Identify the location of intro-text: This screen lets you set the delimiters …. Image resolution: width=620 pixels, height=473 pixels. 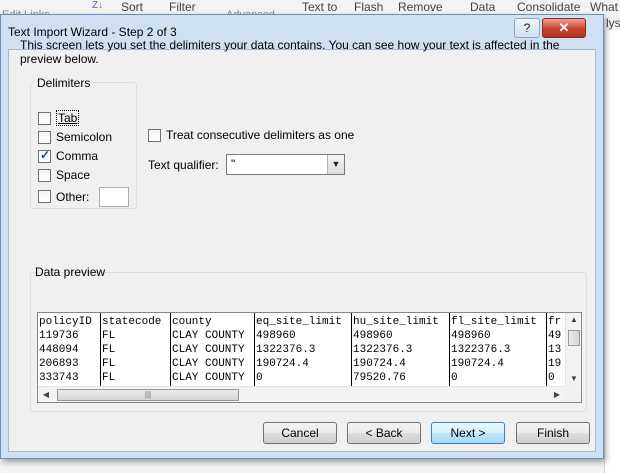
(290, 52).